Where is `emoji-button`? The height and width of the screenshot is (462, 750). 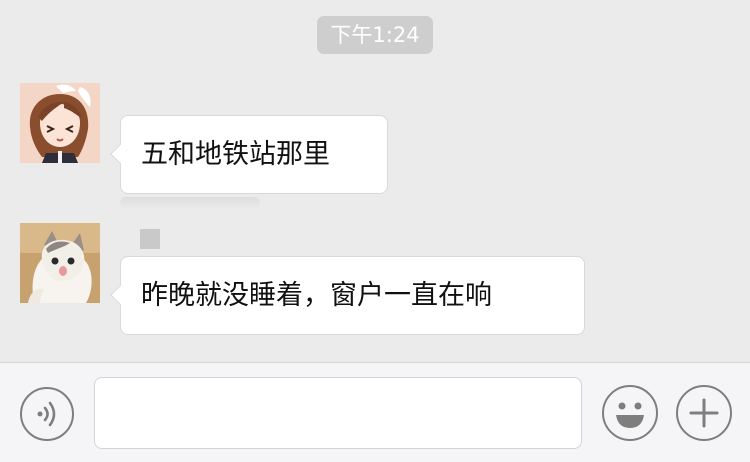
emoji-button is located at coordinates (630, 413).